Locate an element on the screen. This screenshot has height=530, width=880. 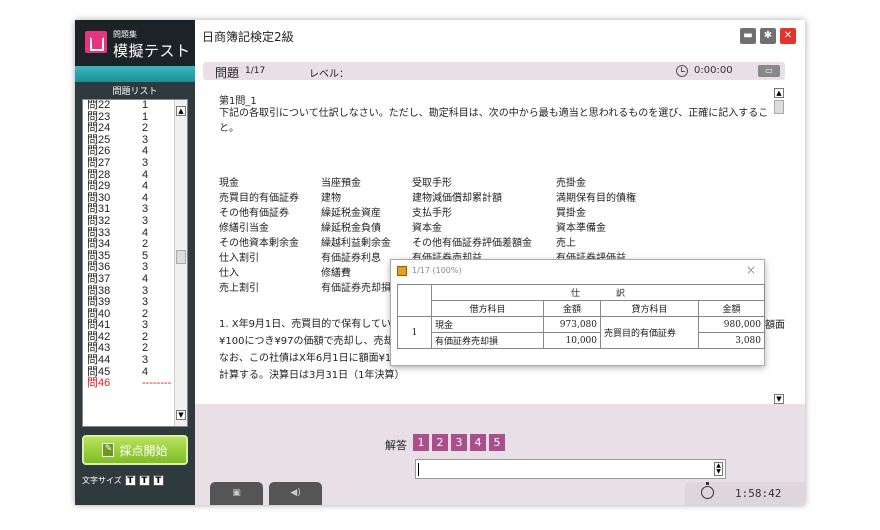
answer-choice-3: 3 is located at coordinates (459, 442).